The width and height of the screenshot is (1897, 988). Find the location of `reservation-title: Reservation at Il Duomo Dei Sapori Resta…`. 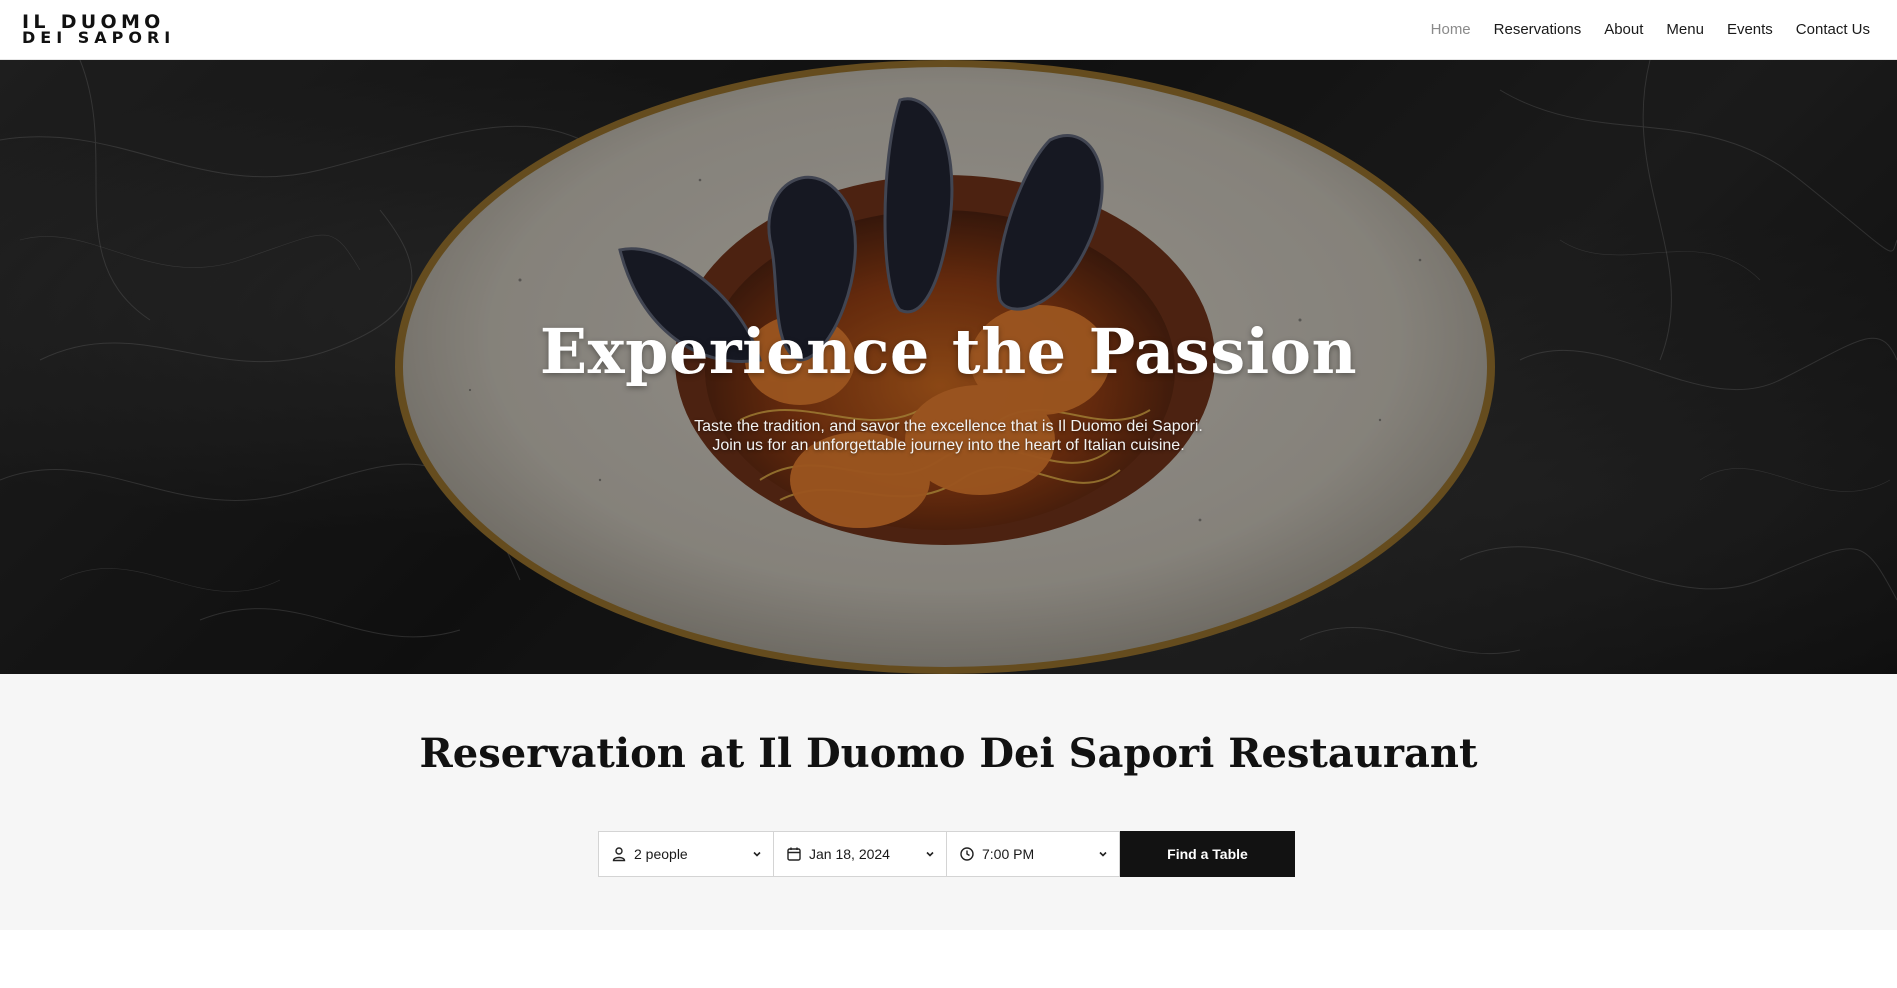

reservation-title: Reservation at Il Duomo Dei Sapori Resta… is located at coordinates (948, 753).